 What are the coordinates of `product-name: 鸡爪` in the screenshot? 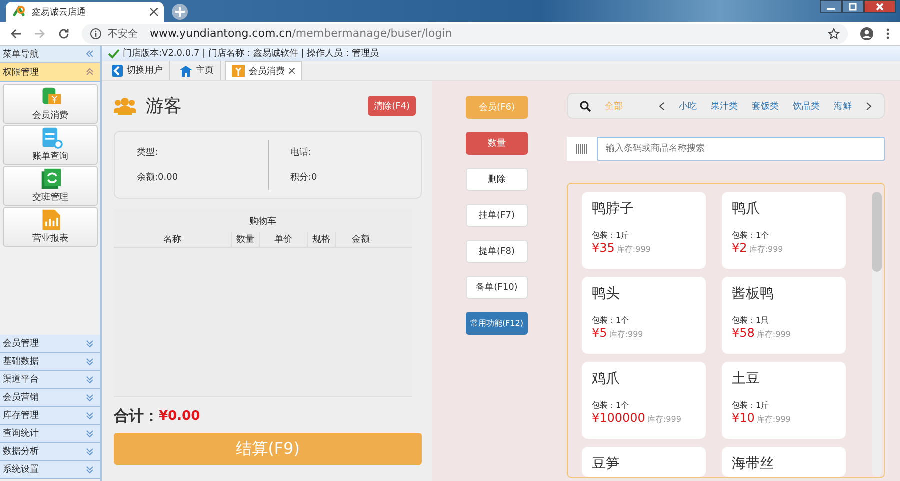 It's located at (606, 379).